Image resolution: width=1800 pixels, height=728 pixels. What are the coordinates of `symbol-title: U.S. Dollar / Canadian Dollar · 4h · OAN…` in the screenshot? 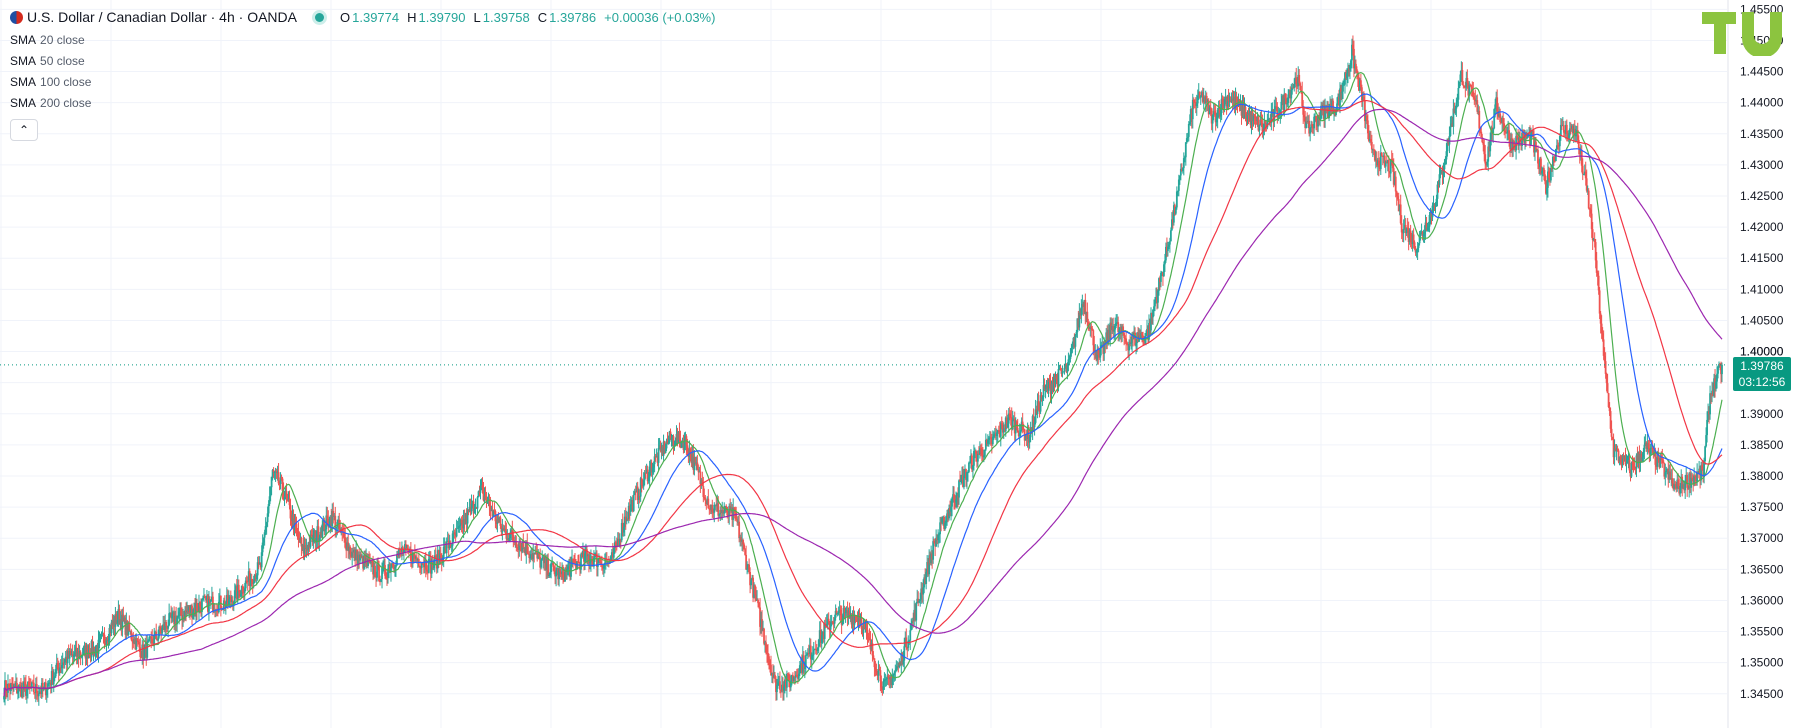 It's located at (162, 17).